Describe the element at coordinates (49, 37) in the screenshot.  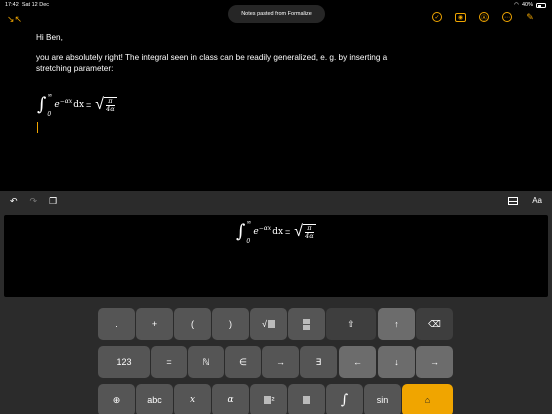
I see `note-greeting: Hi Ben,` at that location.